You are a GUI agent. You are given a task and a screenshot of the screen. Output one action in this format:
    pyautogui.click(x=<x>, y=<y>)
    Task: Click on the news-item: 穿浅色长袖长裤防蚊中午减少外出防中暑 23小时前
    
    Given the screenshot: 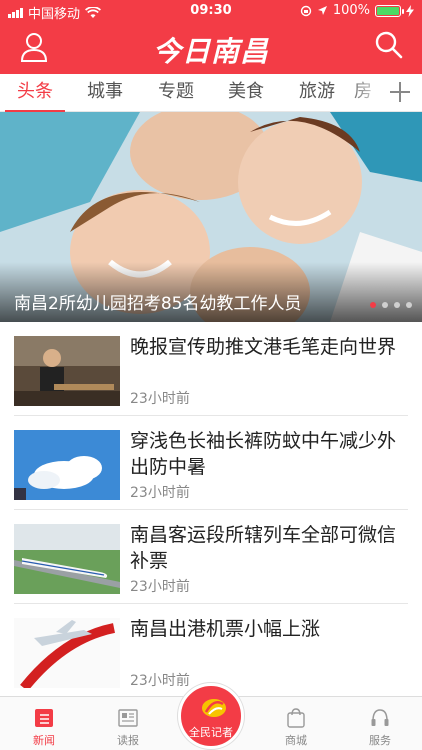 What is the action you would take?
    pyautogui.click(x=211, y=463)
    